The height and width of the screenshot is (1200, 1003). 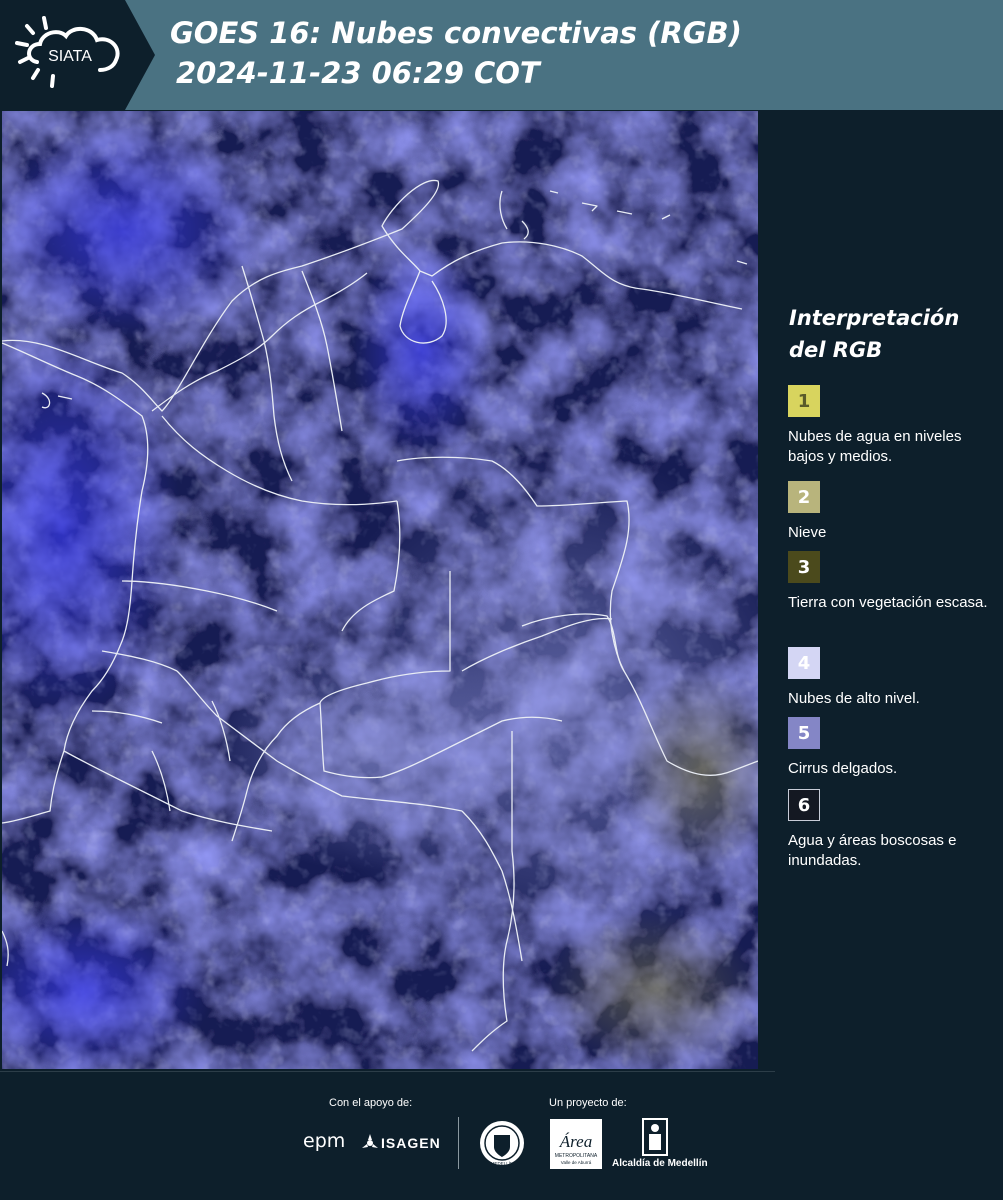 What do you see at coordinates (502, 1143) in the screenshot?
I see `medellin-seal-icon: MEDELLÍN` at bounding box center [502, 1143].